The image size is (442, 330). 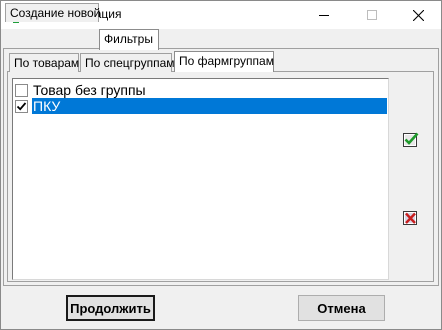 I want to click on continue-button: Продолжить, so click(x=110, y=308).